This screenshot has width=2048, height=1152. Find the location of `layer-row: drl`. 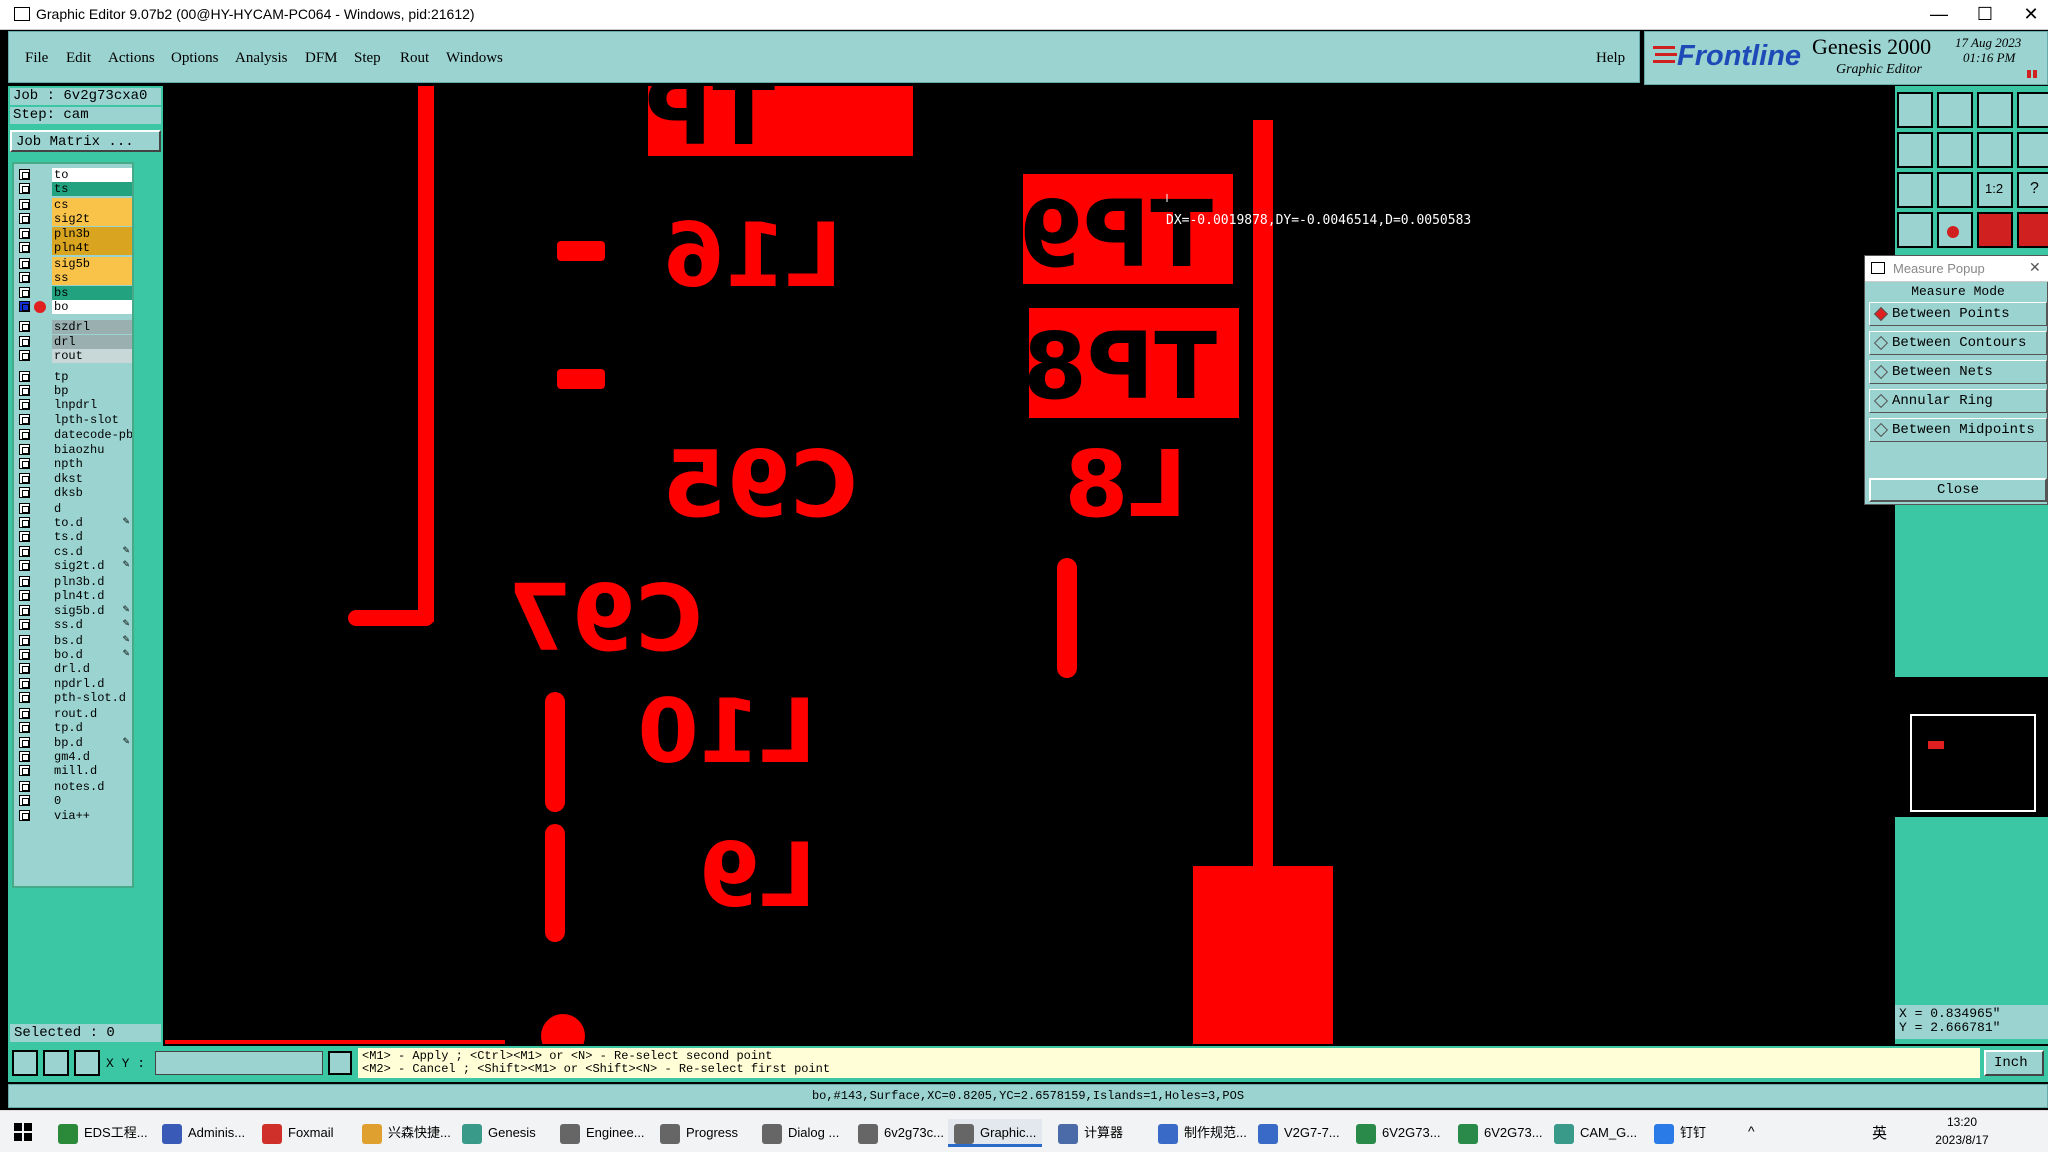

layer-row: drl is located at coordinates (74, 341).